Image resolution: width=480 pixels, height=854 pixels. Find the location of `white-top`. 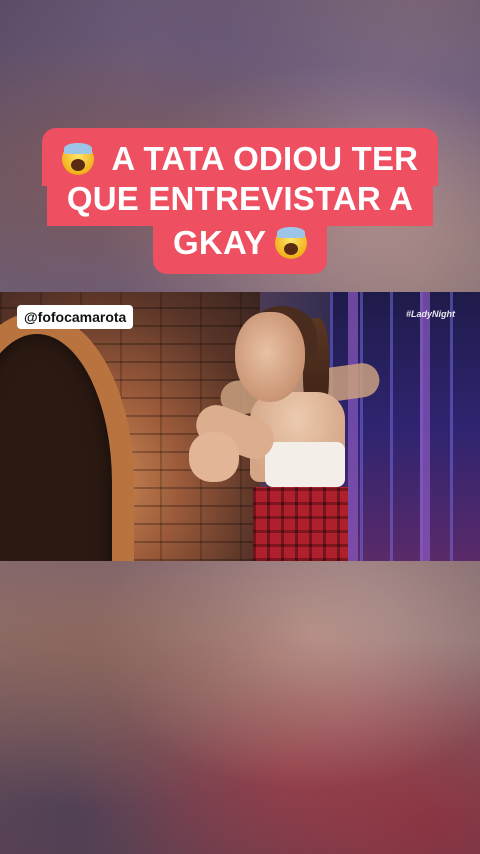

white-top is located at coordinates (305, 464).